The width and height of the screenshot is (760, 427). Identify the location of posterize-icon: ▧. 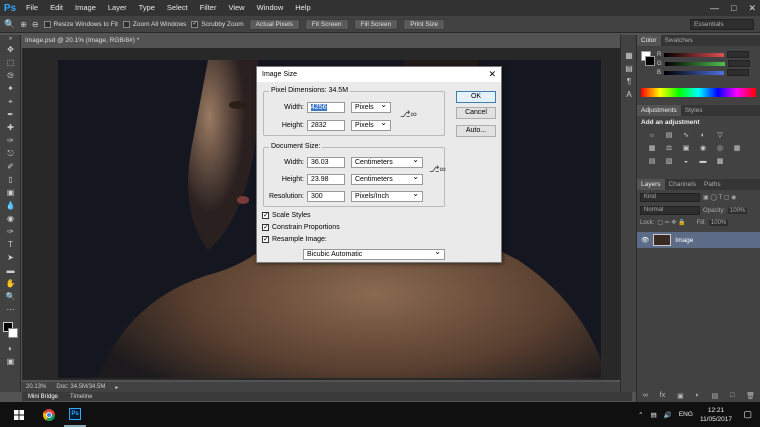
(669, 162).